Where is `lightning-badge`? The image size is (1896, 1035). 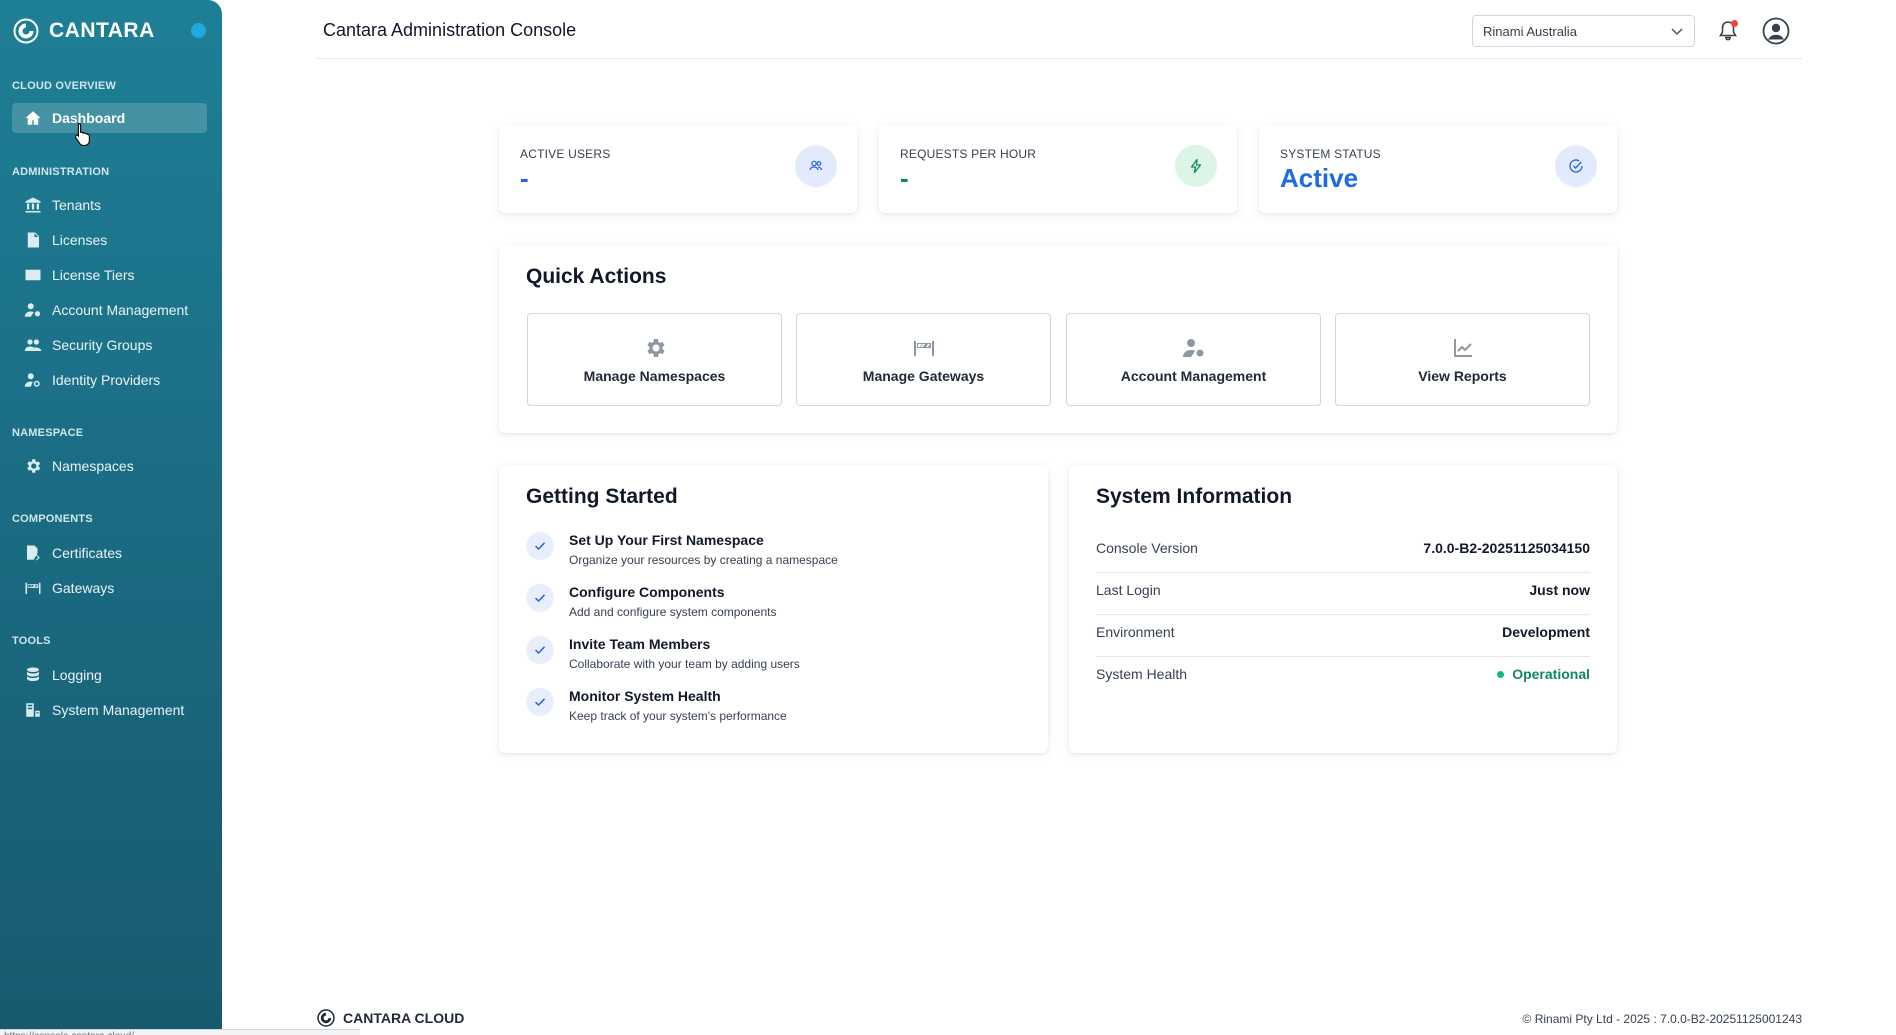
lightning-badge is located at coordinates (1196, 166).